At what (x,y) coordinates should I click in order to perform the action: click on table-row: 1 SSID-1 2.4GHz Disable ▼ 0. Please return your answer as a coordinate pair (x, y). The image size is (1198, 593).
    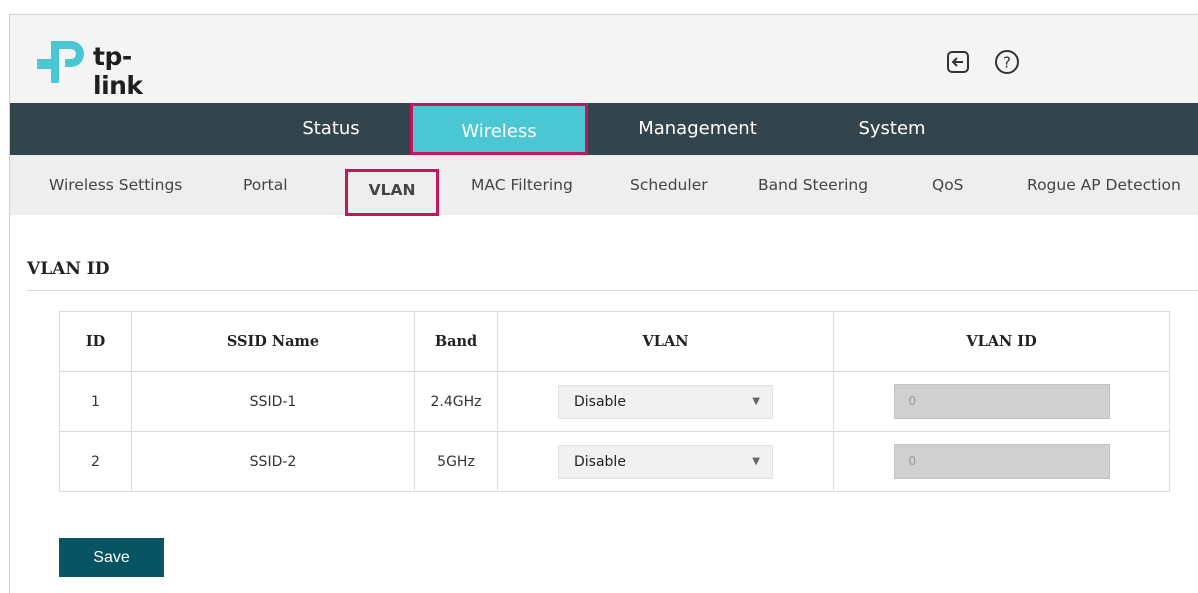
    Looking at the image, I should click on (614, 401).